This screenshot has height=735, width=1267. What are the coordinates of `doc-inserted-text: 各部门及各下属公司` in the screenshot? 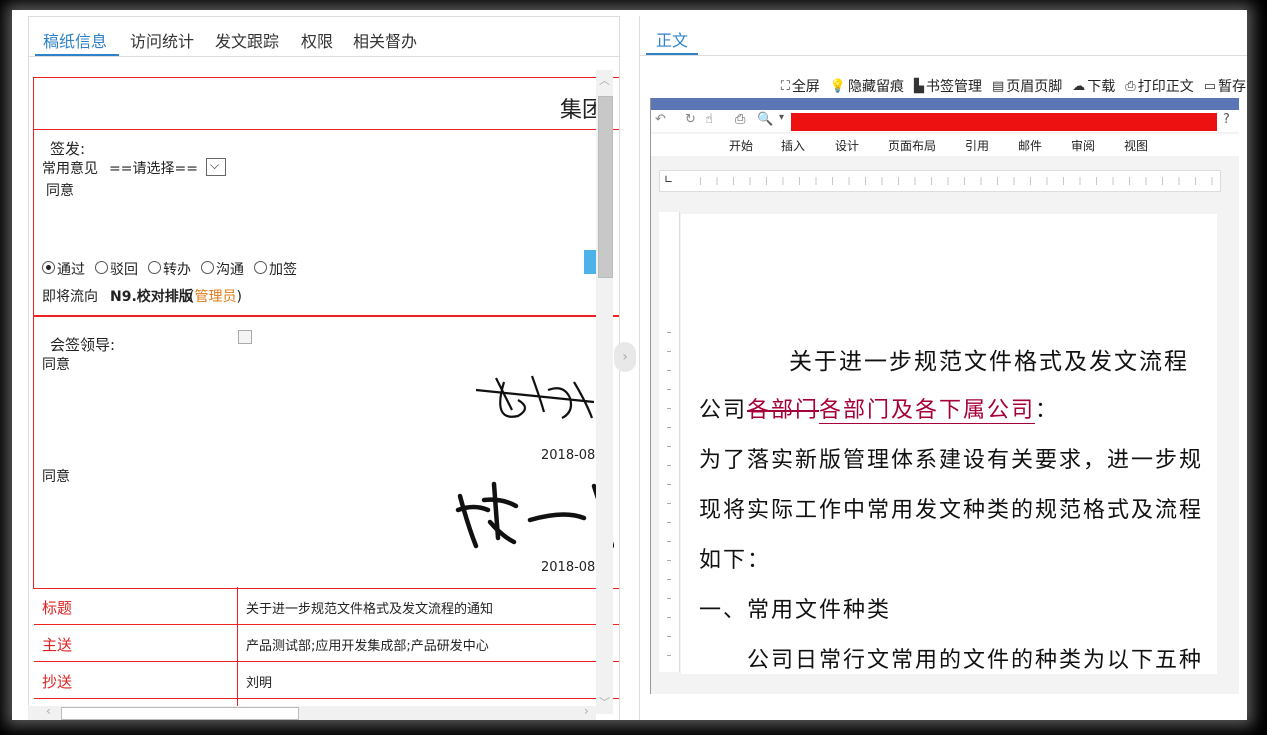 It's located at (927, 411).